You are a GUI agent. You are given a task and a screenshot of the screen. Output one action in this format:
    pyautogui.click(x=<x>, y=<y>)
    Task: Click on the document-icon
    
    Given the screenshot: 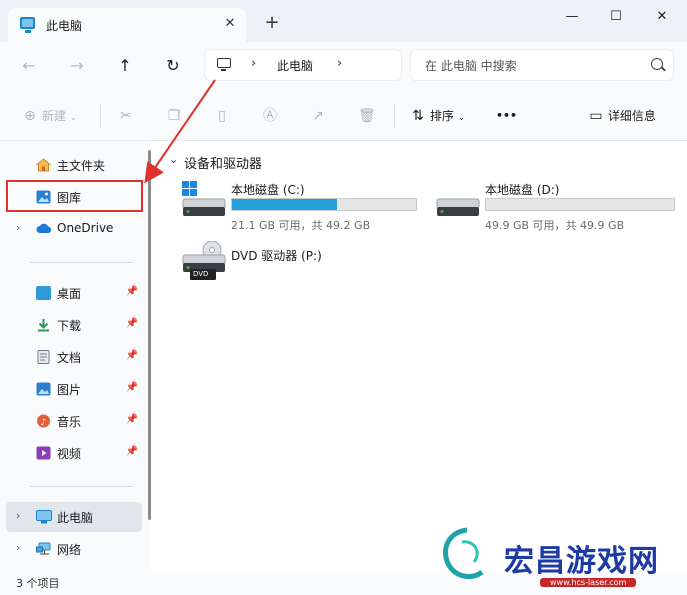 What is the action you would take?
    pyautogui.click(x=43, y=357)
    